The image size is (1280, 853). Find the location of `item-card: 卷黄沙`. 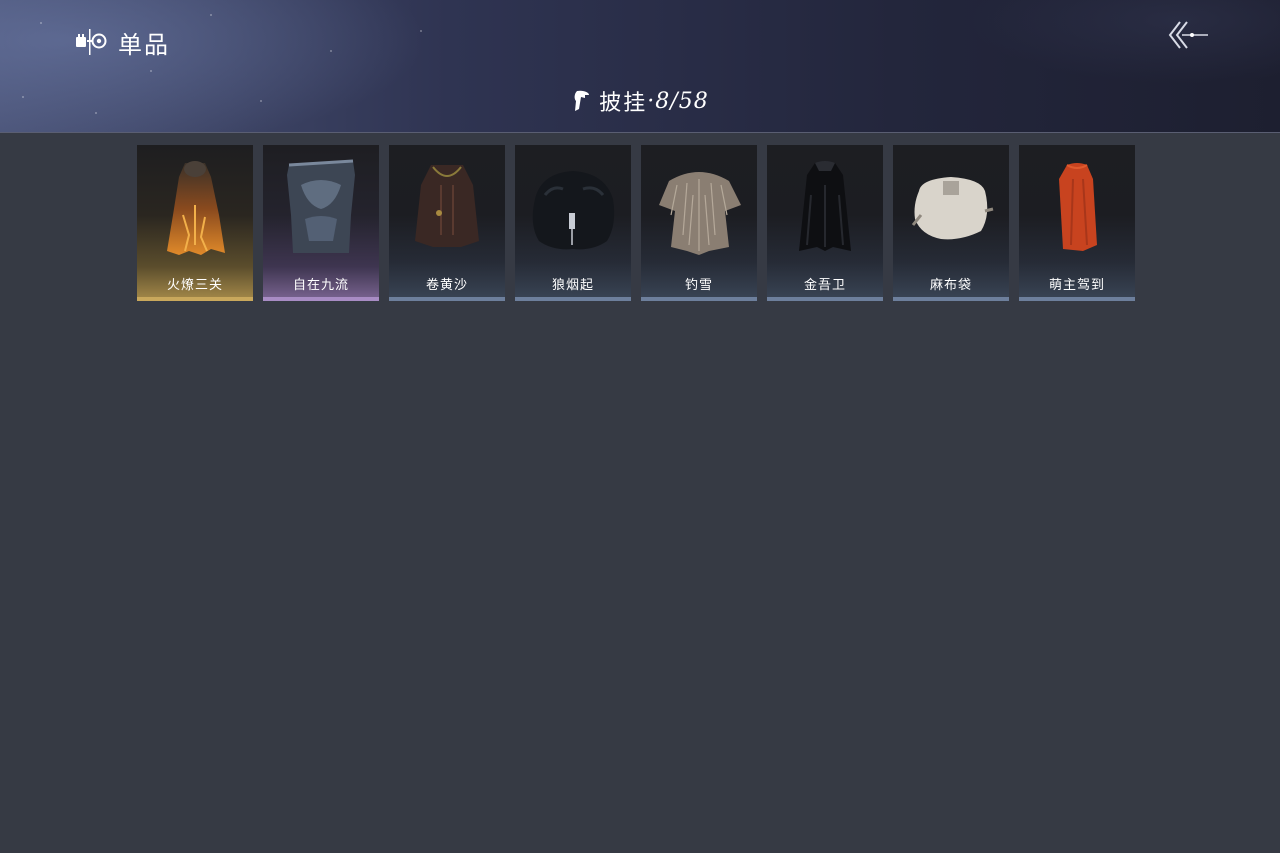

item-card: 卷黄沙 is located at coordinates (447, 223).